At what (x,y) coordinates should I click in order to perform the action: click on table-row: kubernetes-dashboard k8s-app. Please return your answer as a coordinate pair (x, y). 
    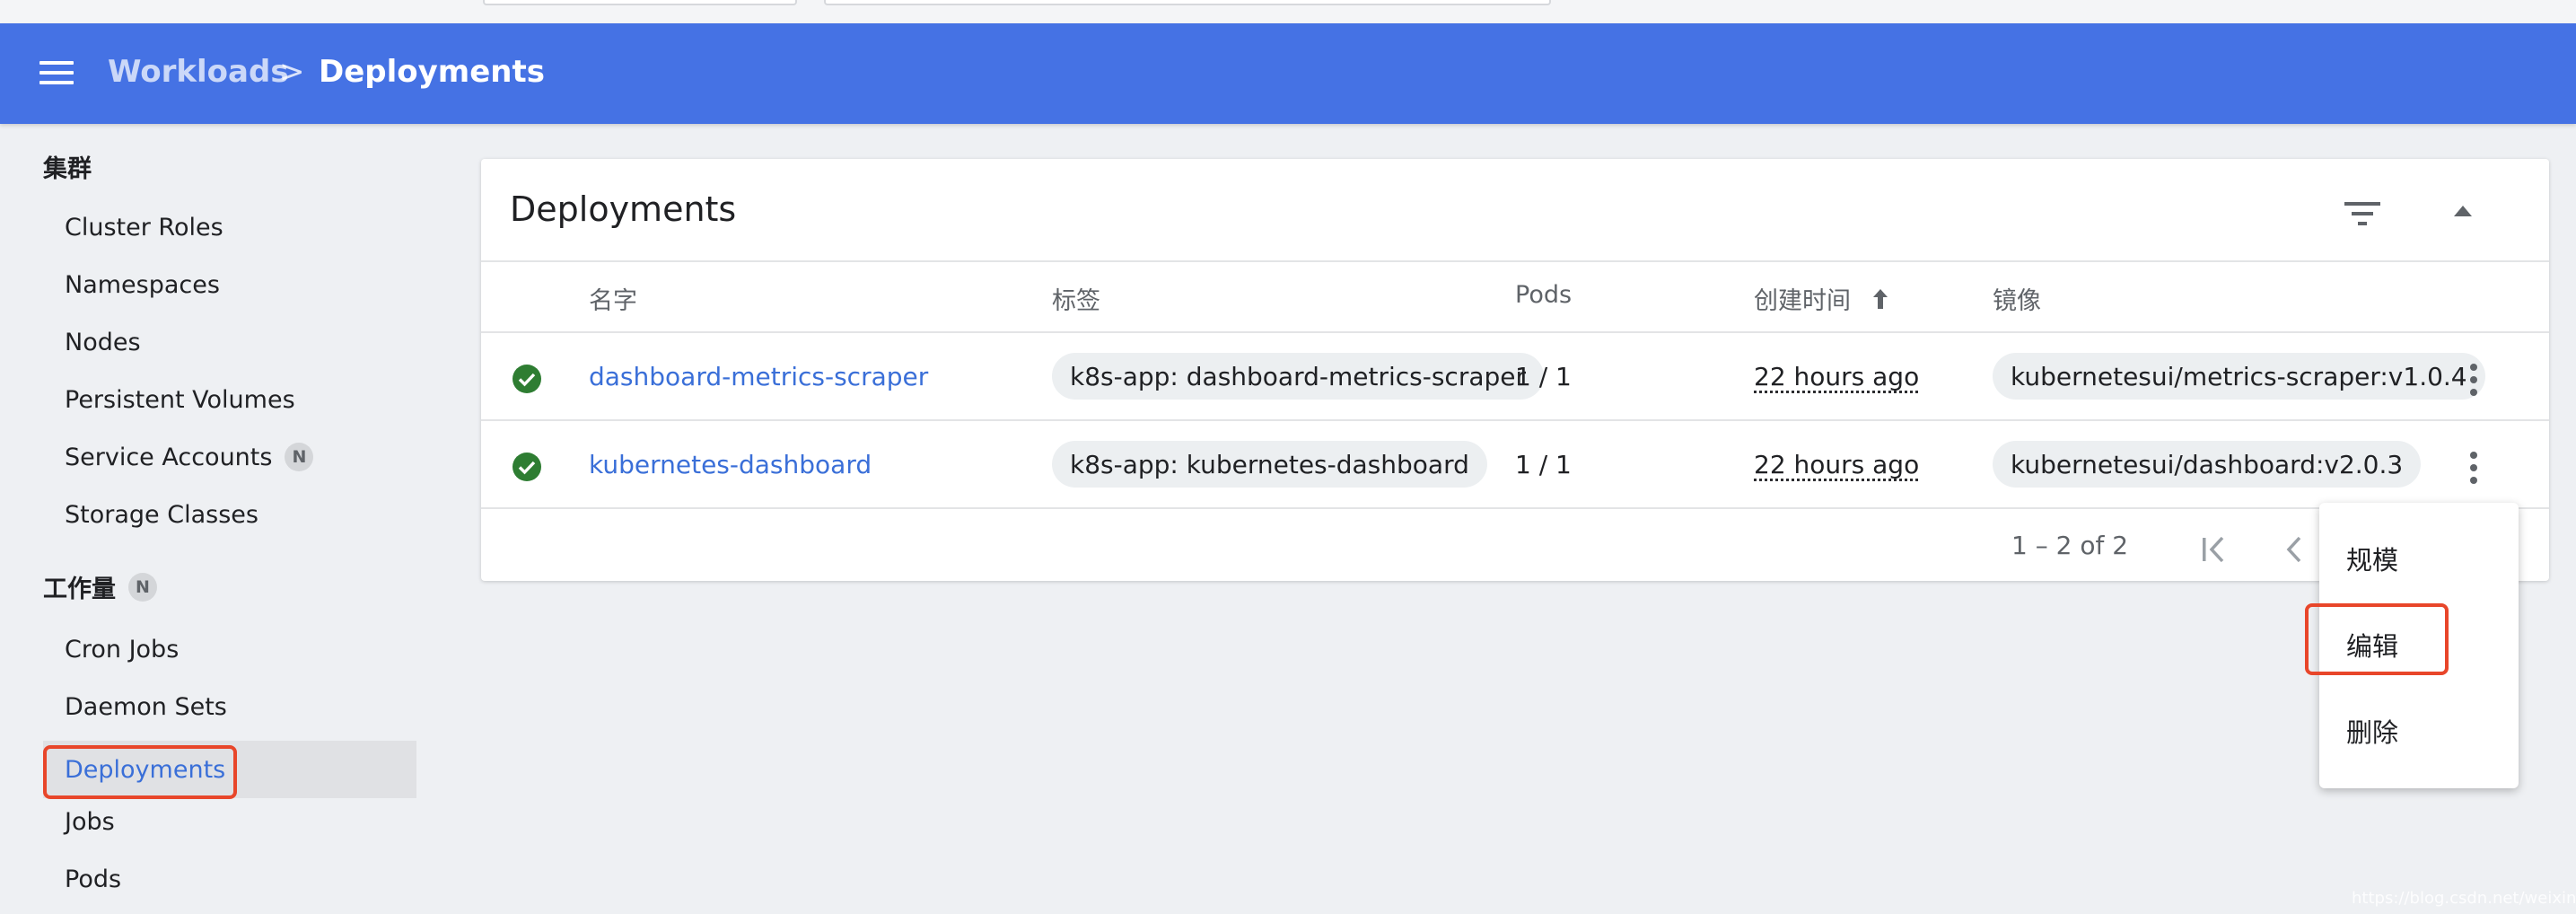
    Looking at the image, I should click on (1515, 465).